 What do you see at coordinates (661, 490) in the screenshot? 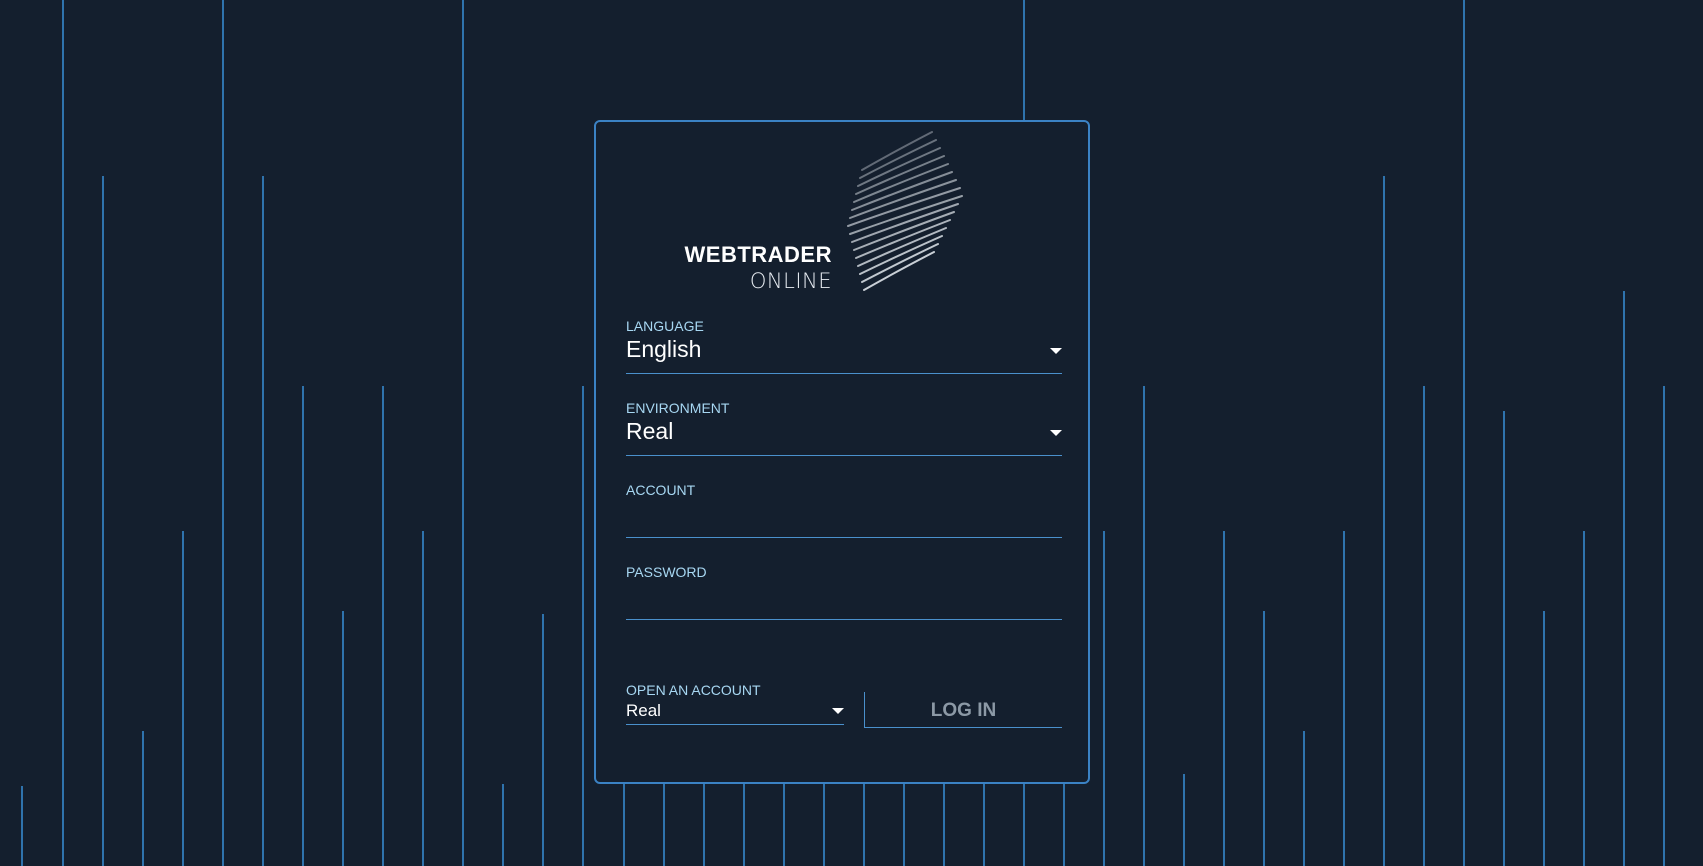
I see `account-label: ACCOUNT` at bounding box center [661, 490].